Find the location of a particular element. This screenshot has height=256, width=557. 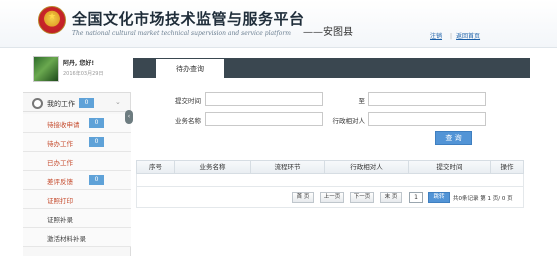

national-emblem-icon: ★ is located at coordinates (52, 20).